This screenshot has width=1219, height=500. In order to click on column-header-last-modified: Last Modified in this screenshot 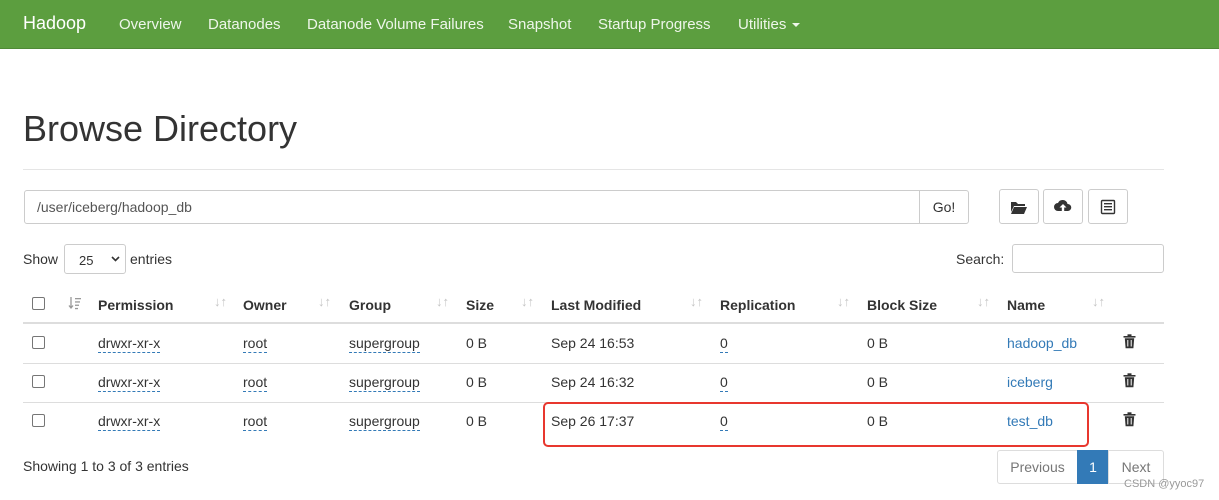, I will do `click(596, 305)`.